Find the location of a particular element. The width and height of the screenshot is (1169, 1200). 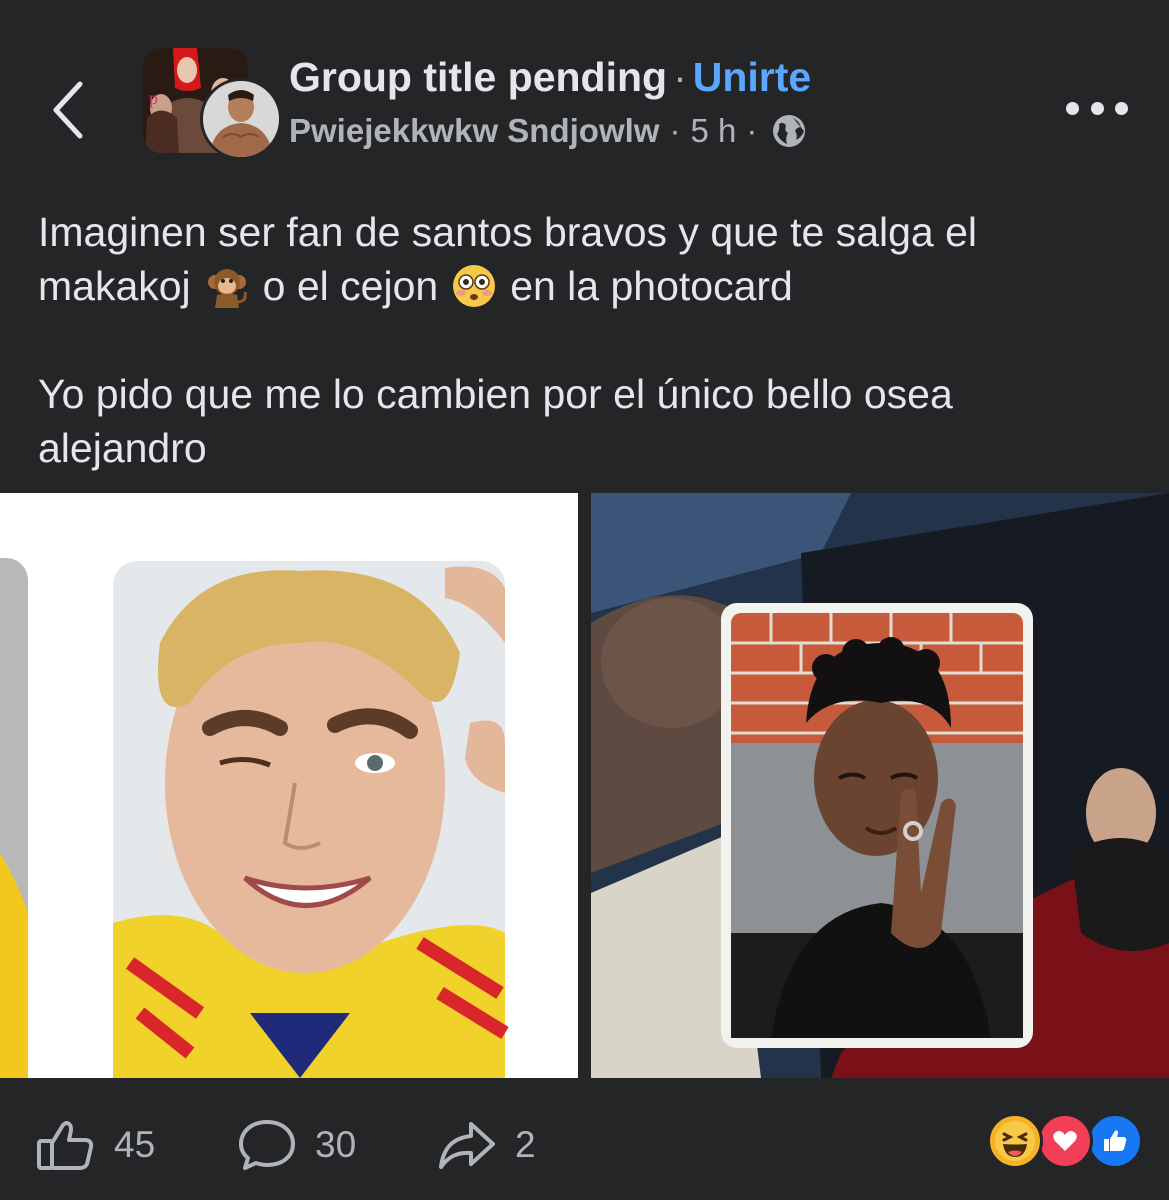

chevron-left-icon is located at coordinates (68, 110).